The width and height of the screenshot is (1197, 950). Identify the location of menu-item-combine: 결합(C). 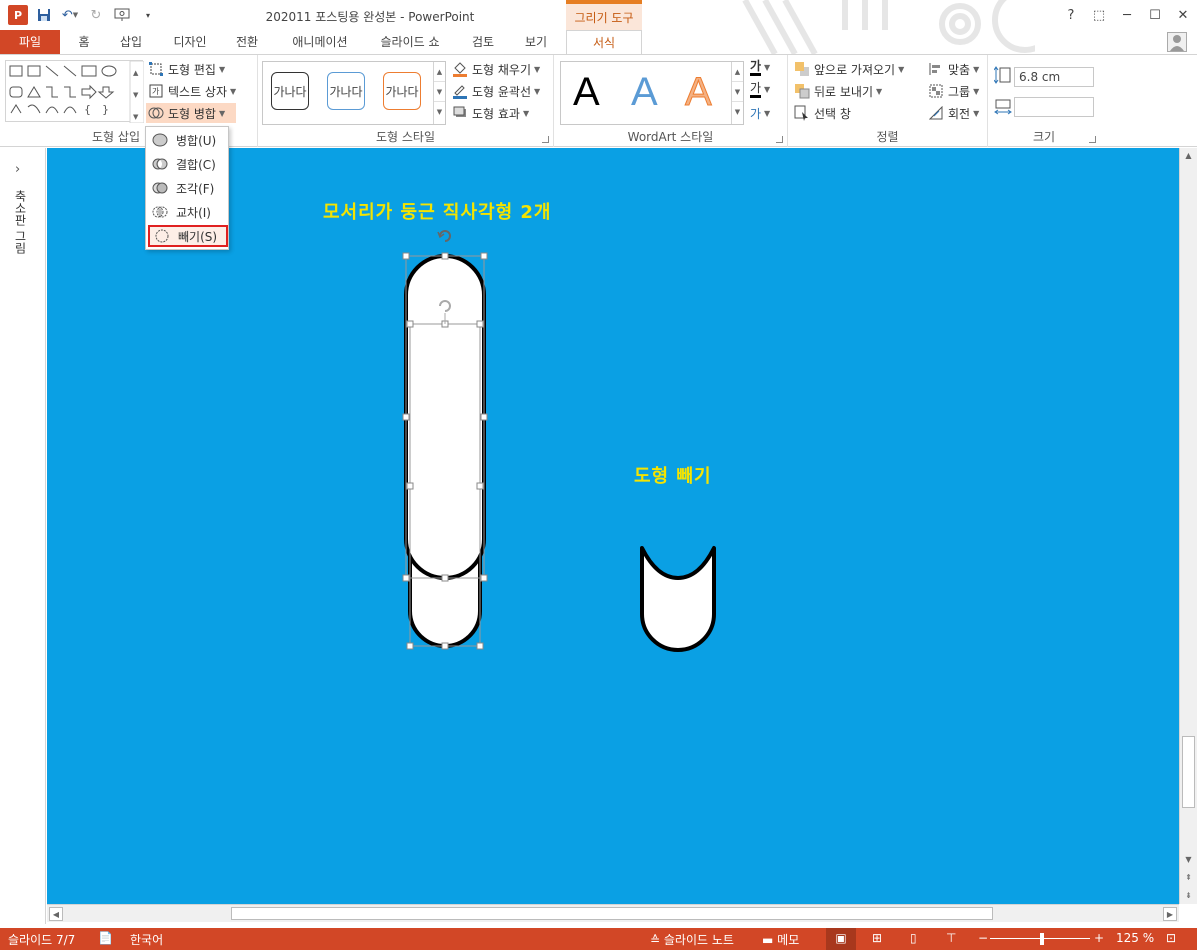
(188, 164).